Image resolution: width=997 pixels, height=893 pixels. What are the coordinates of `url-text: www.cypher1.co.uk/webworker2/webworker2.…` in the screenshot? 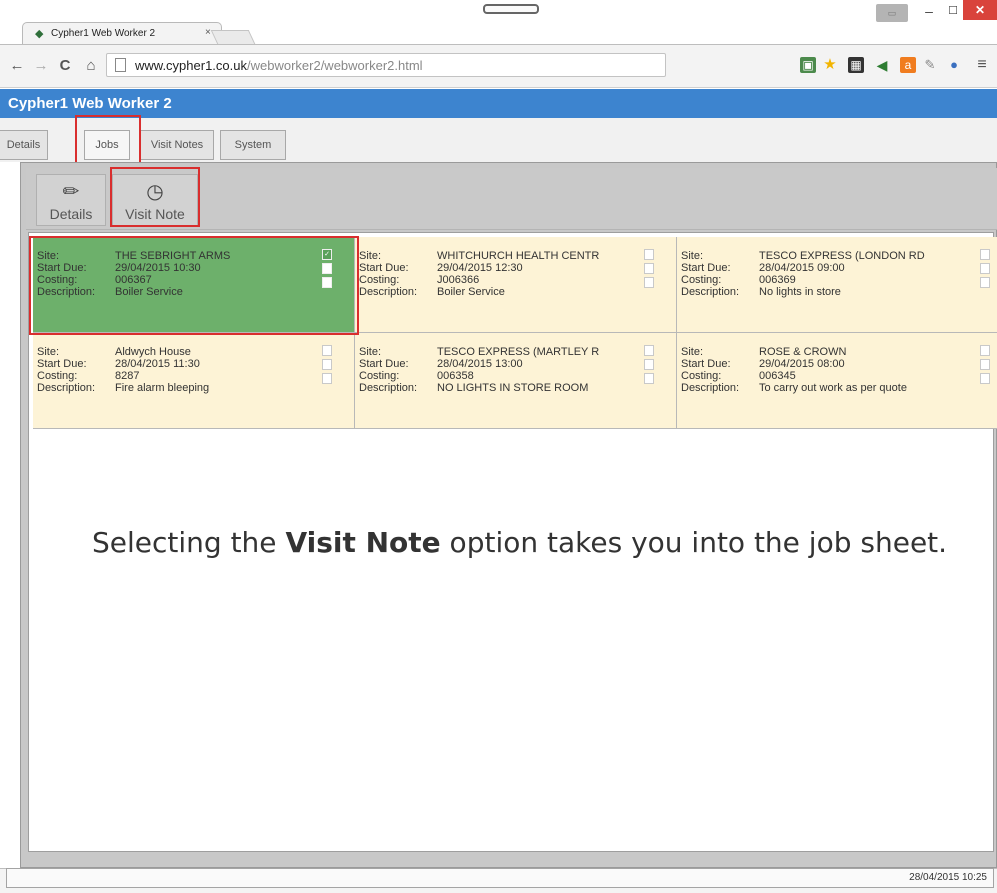 It's located at (279, 65).